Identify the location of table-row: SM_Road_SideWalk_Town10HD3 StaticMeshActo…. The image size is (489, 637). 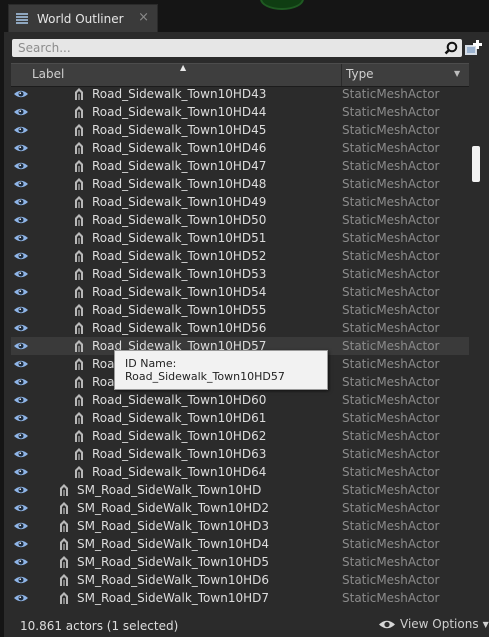
(240, 526).